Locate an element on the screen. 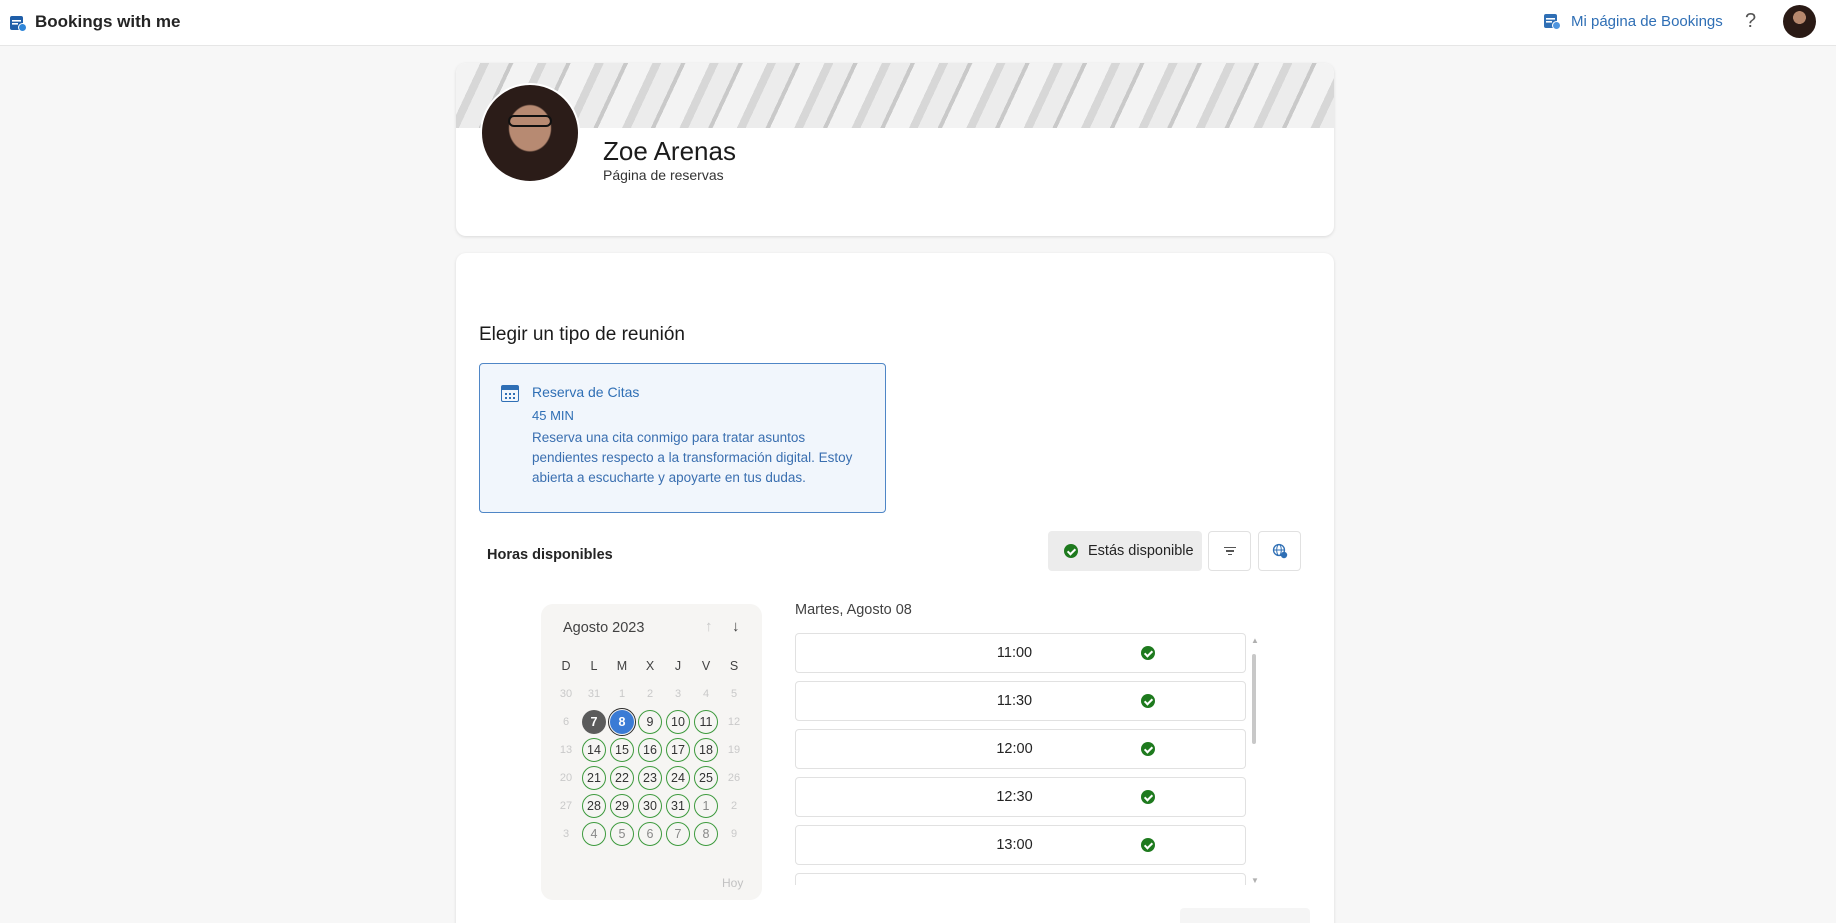 The height and width of the screenshot is (923, 1836). calendar-day-today: 7 is located at coordinates (594, 722).